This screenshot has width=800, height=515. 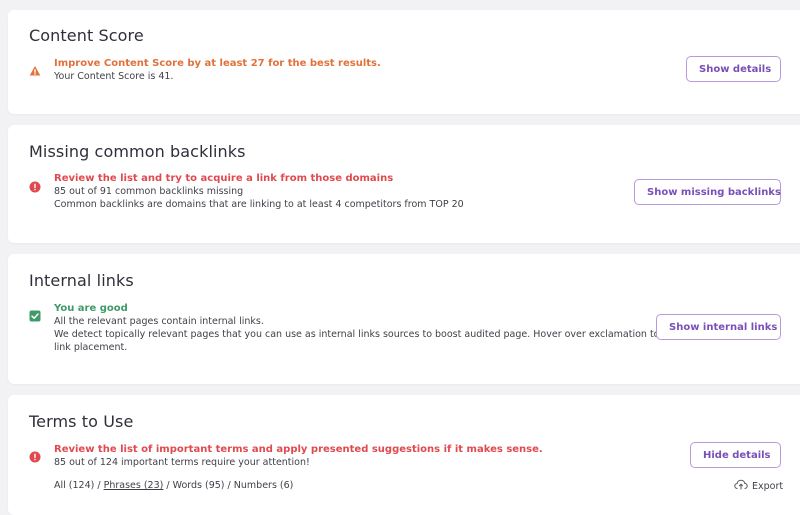 I want to click on filter-all: All (124), so click(x=74, y=485).